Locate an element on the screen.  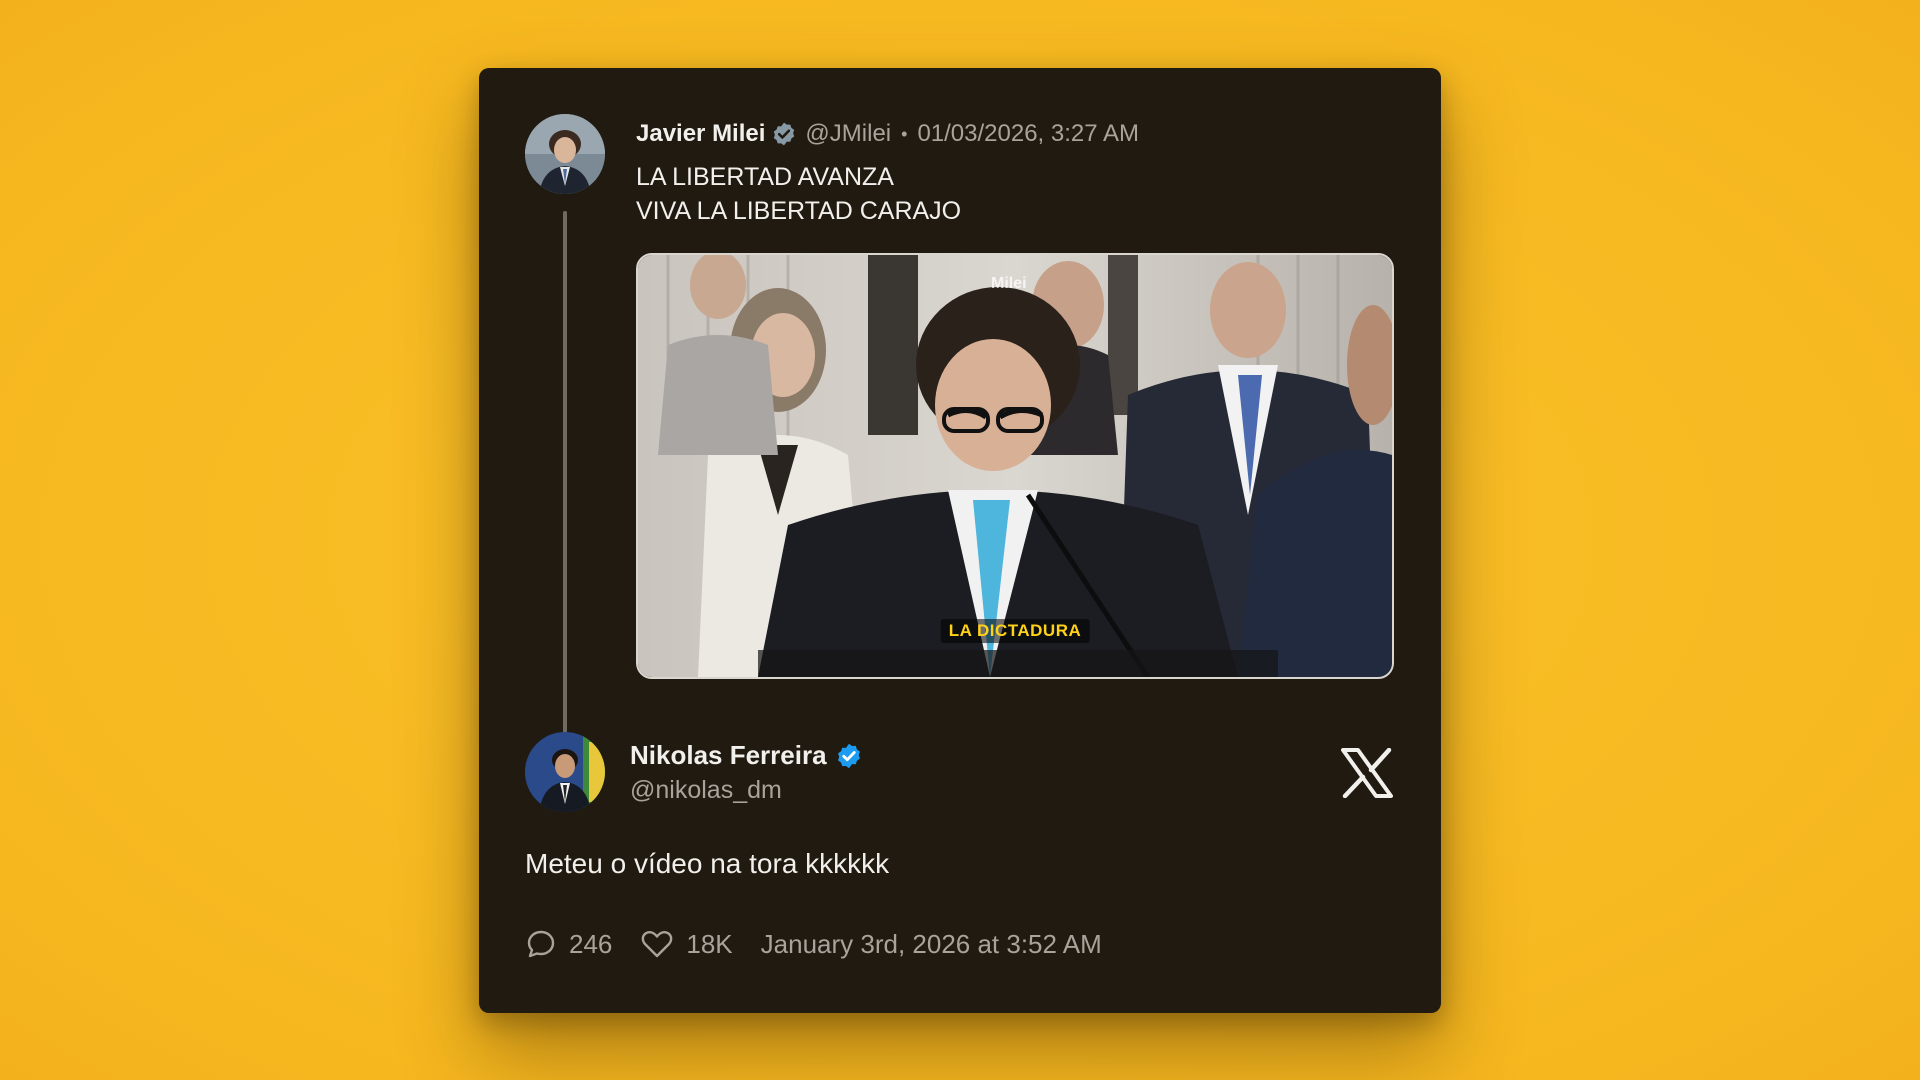
author-avatar is located at coordinates (565, 772).